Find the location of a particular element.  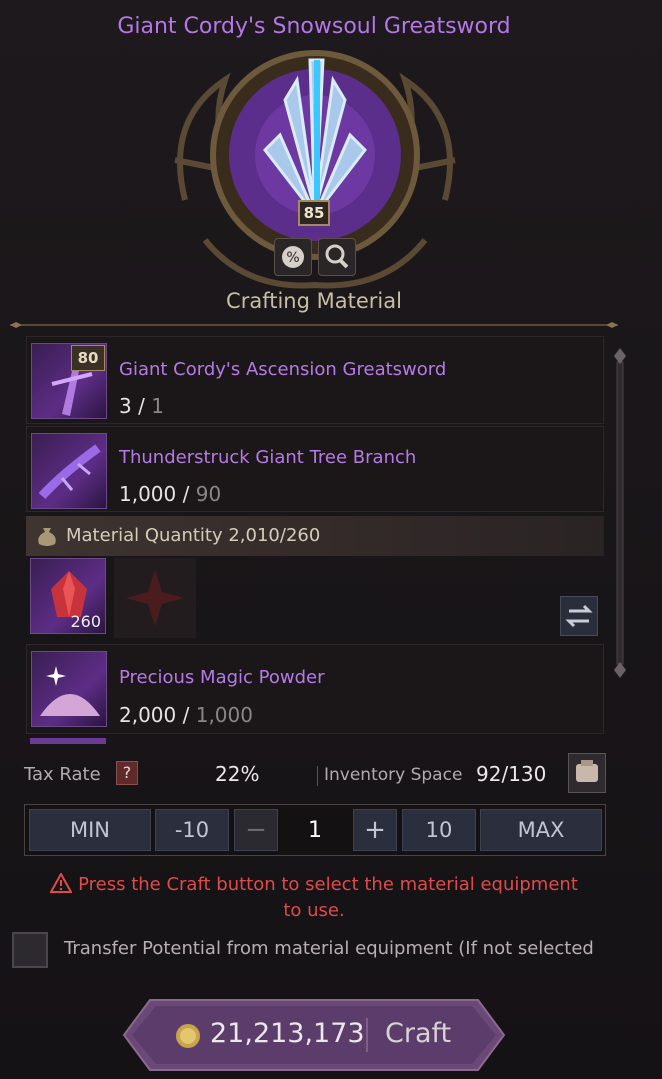

tax-help-button: ? is located at coordinates (127, 773).